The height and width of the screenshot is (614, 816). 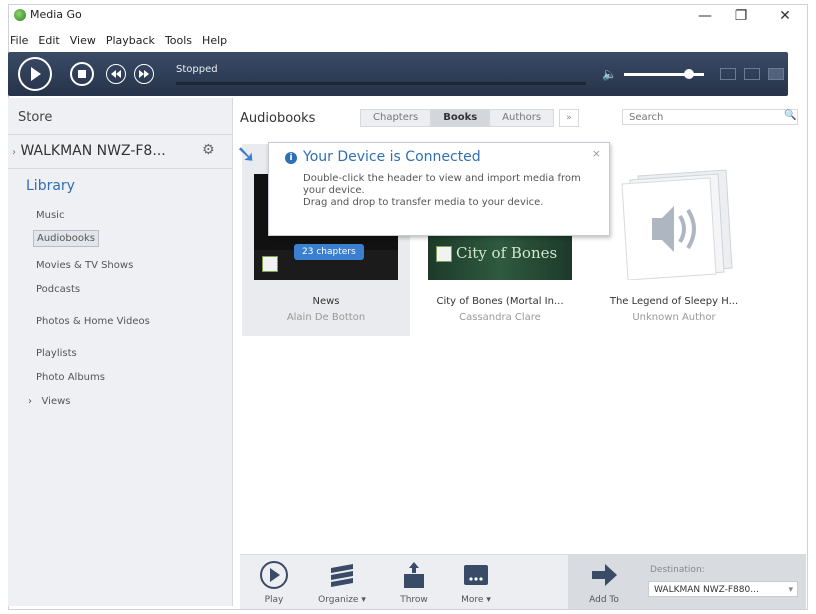 I want to click on popup-close-button: ×, so click(x=596, y=153).